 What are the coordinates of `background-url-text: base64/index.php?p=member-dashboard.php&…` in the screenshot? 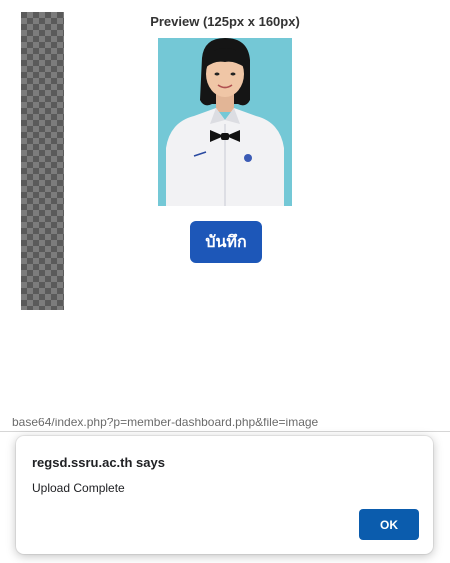 It's located at (225, 425).